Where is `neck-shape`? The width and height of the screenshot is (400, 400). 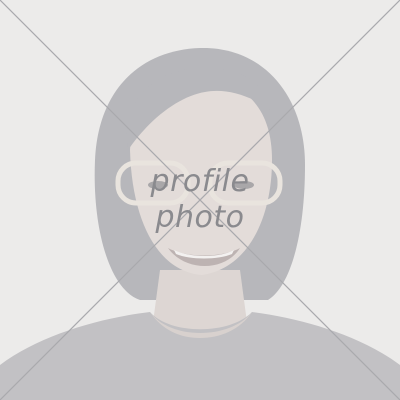
neck-shape is located at coordinates (200, 300).